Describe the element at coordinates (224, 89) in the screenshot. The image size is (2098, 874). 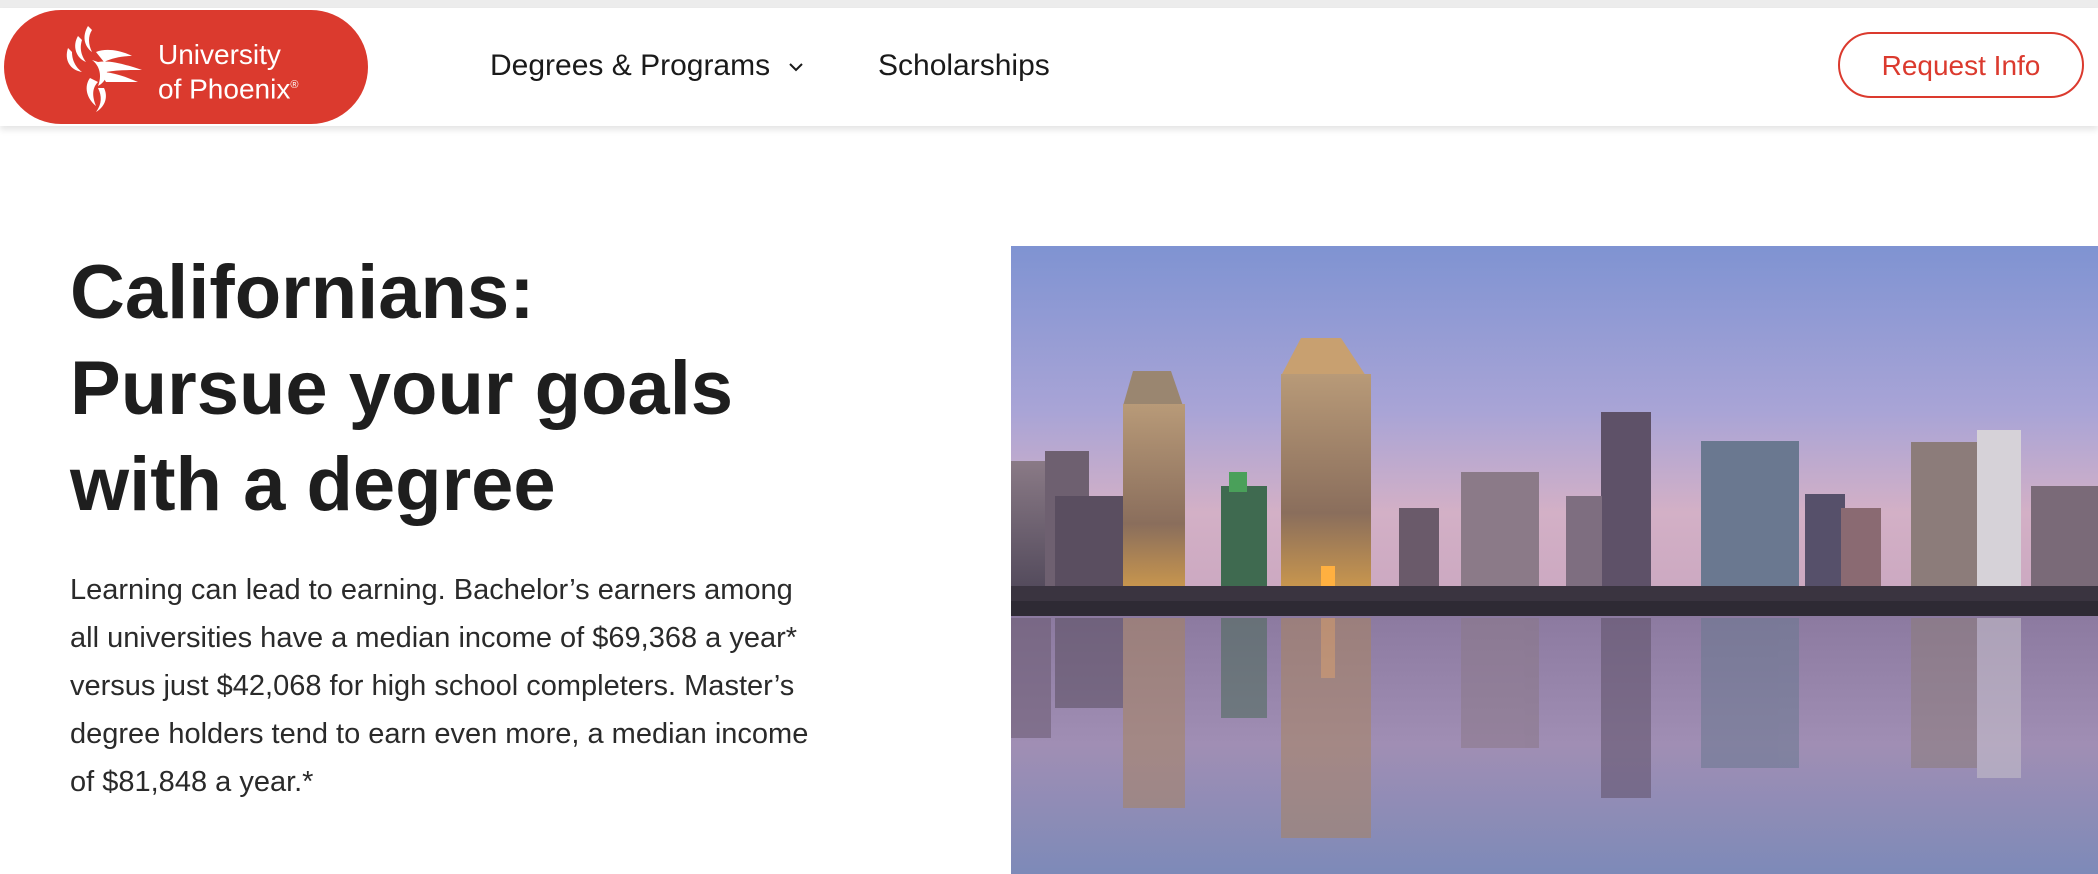
I see `logo-text-line2-label: of Phoenix` at that location.